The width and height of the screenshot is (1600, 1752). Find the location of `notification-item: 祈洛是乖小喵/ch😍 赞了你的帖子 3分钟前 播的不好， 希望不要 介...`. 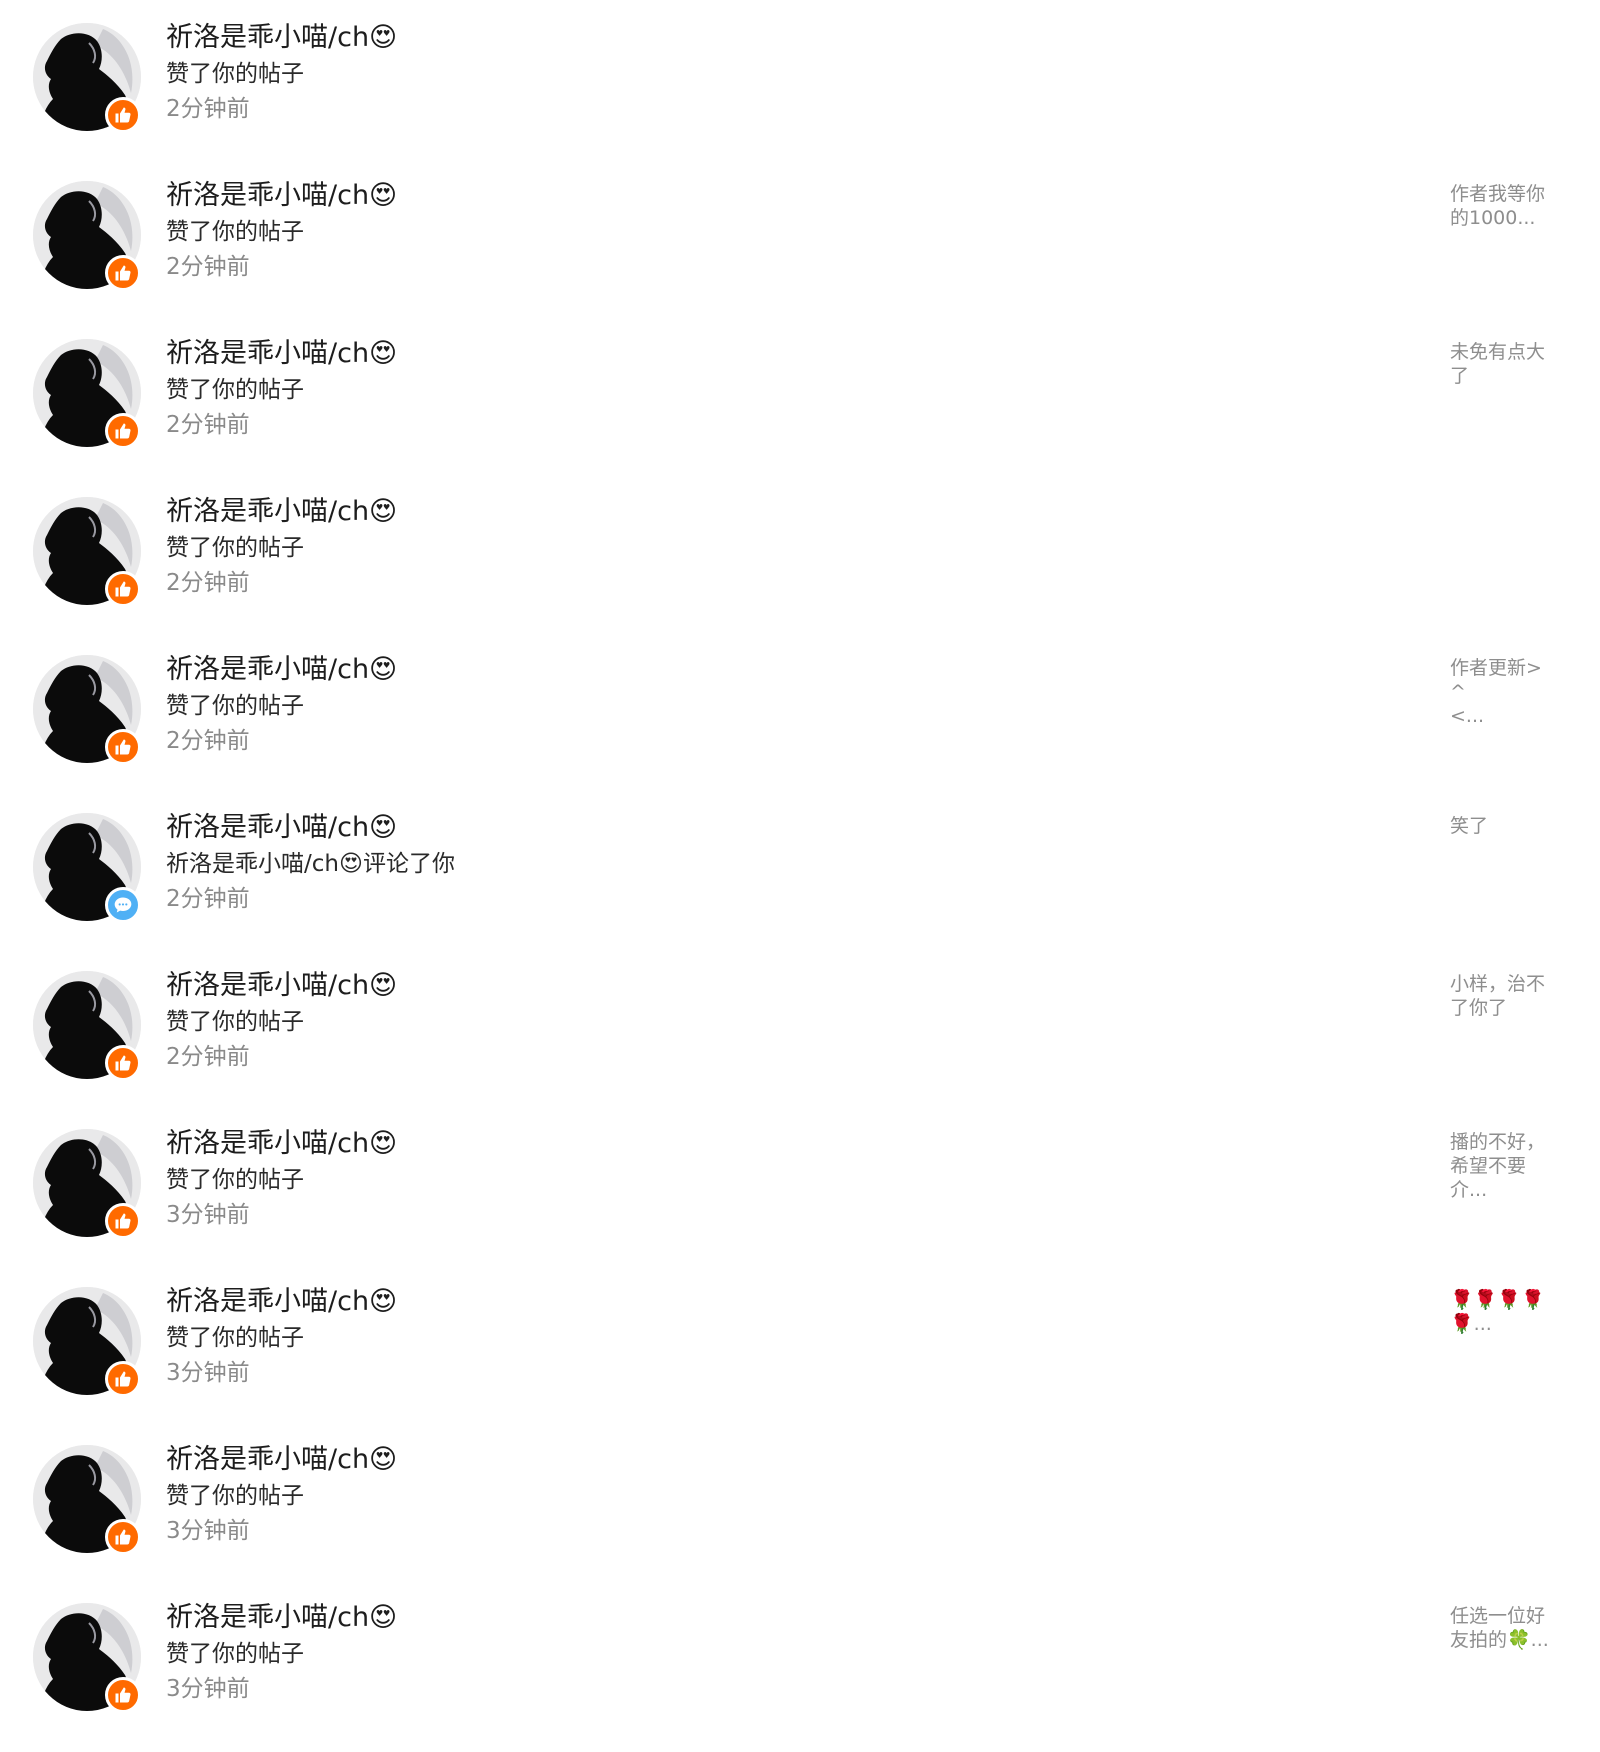

notification-item: 祈洛是乖小喵/ch😍 赞了你的帖子 3分钟前 播的不好， 希望不要 介... is located at coordinates (800, 1185).